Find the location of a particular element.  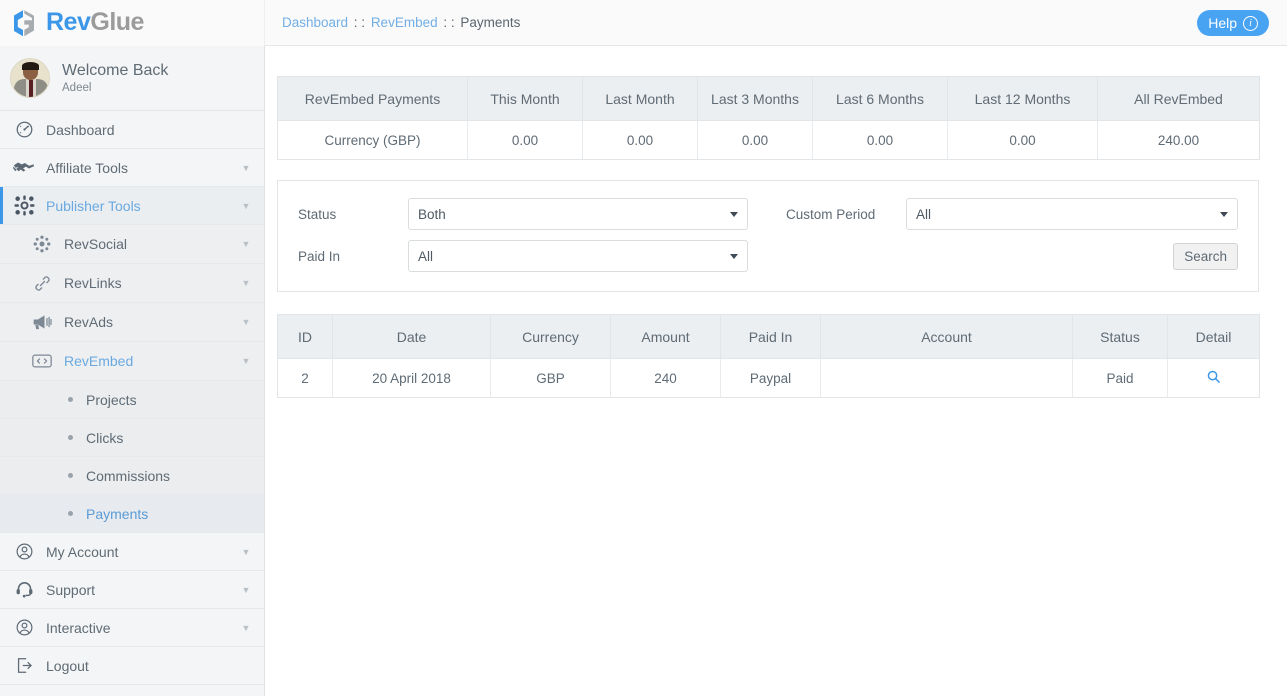

breadcrumb: Dashboard : : RevEmbed : : Payments is located at coordinates (401, 22).